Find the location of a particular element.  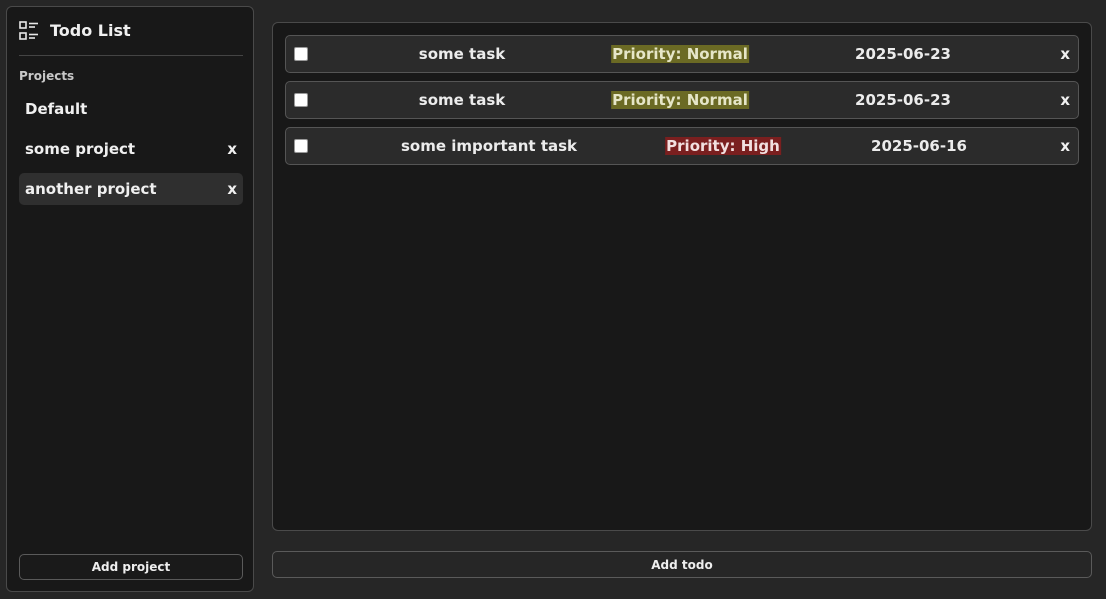

project-name: Default is located at coordinates (56, 109).